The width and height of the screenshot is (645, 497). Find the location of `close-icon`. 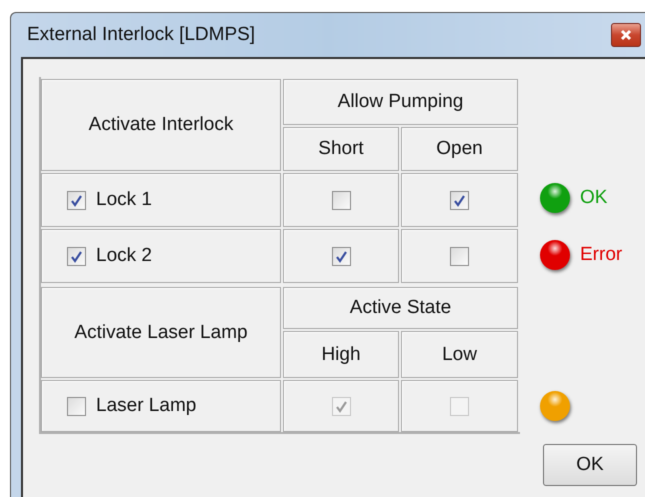

close-icon is located at coordinates (626, 35).